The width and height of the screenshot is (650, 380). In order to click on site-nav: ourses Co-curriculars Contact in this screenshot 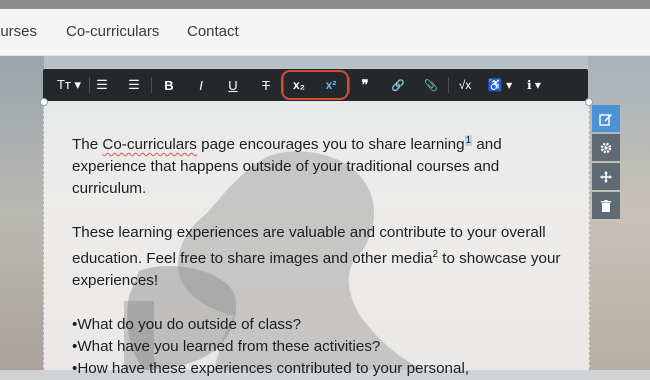, I will do `click(325, 32)`.